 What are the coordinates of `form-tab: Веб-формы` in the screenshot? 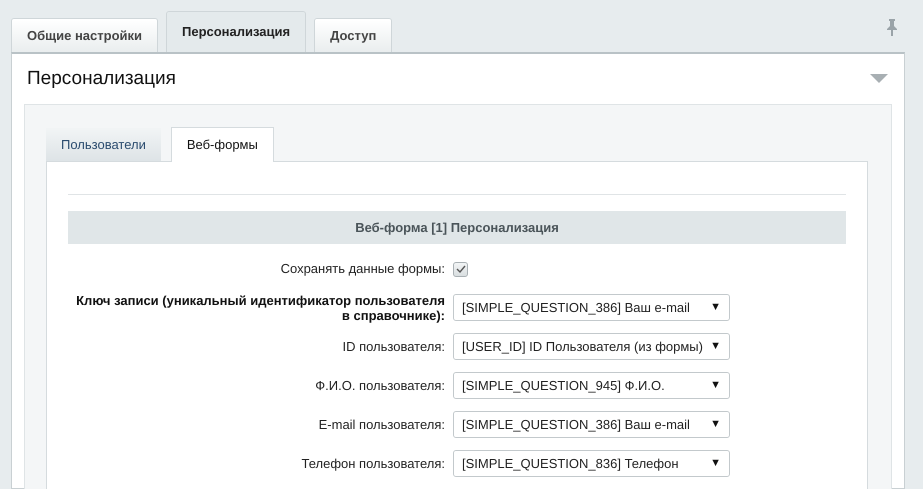 It's located at (222, 144).